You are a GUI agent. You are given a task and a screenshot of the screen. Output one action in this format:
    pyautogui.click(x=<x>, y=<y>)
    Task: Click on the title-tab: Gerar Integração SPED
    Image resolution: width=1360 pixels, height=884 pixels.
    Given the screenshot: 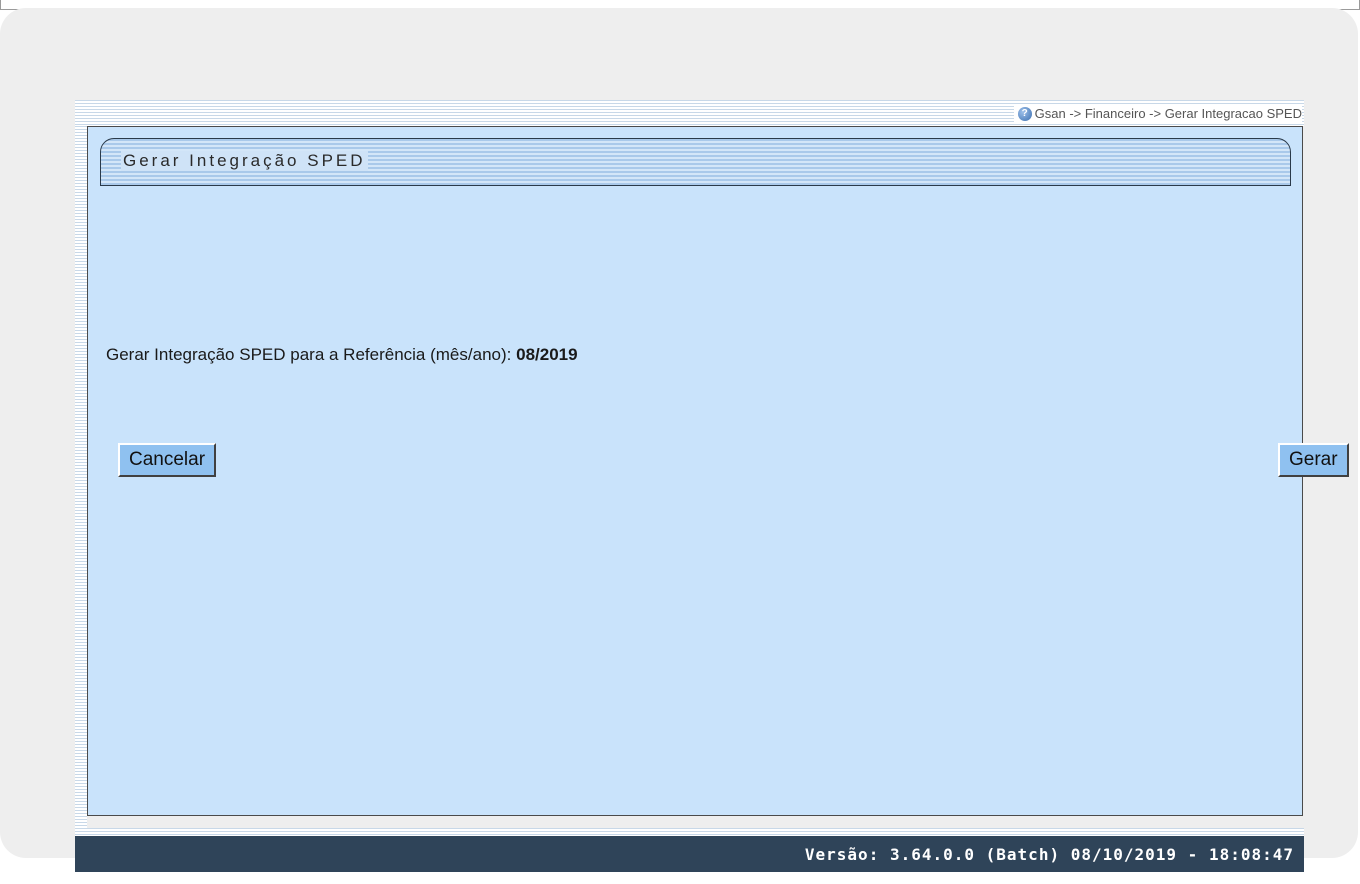 What is the action you would take?
    pyautogui.click(x=695, y=162)
    